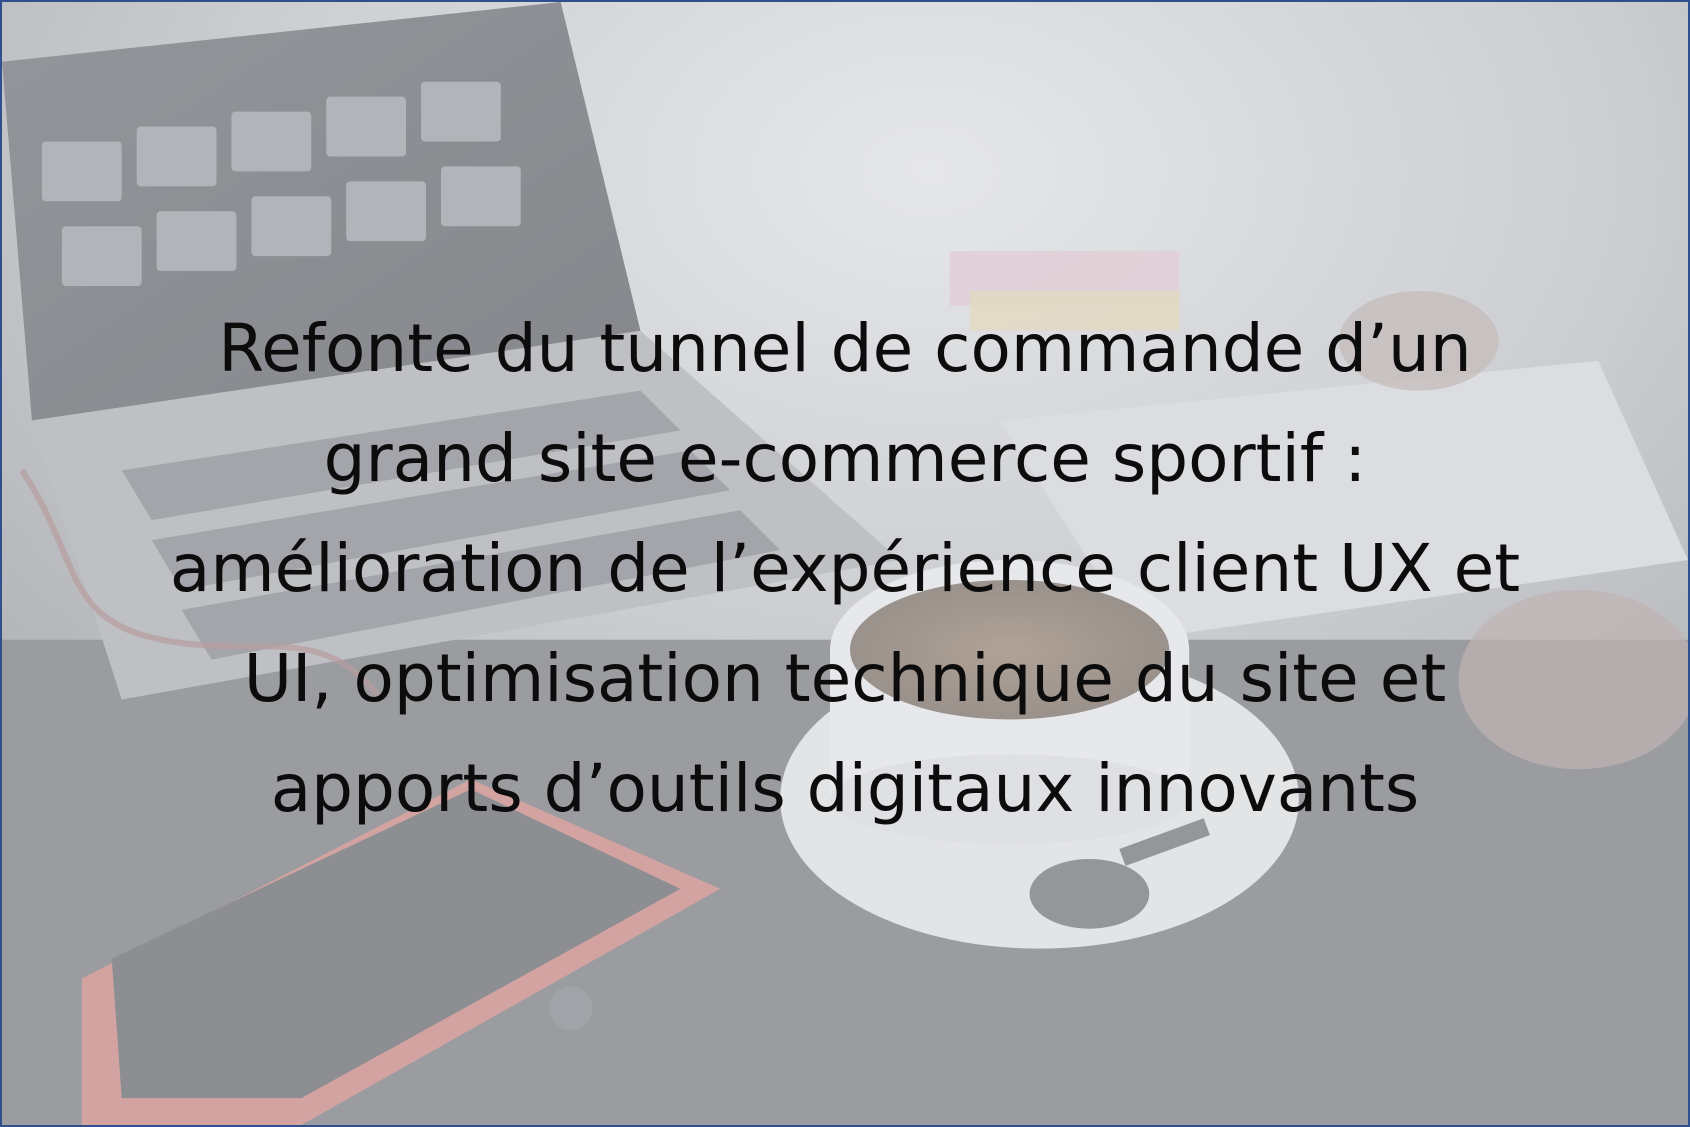 The image size is (1690, 1127). Describe the element at coordinates (845, 458) in the screenshot. I see `title-line: grand site e-commerce sportif :` at that location.